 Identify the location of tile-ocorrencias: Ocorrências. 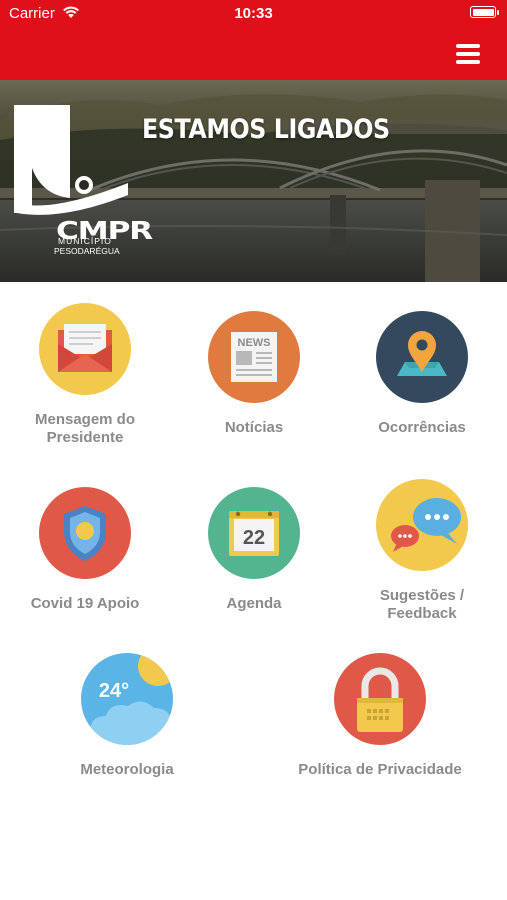
(422, 373).